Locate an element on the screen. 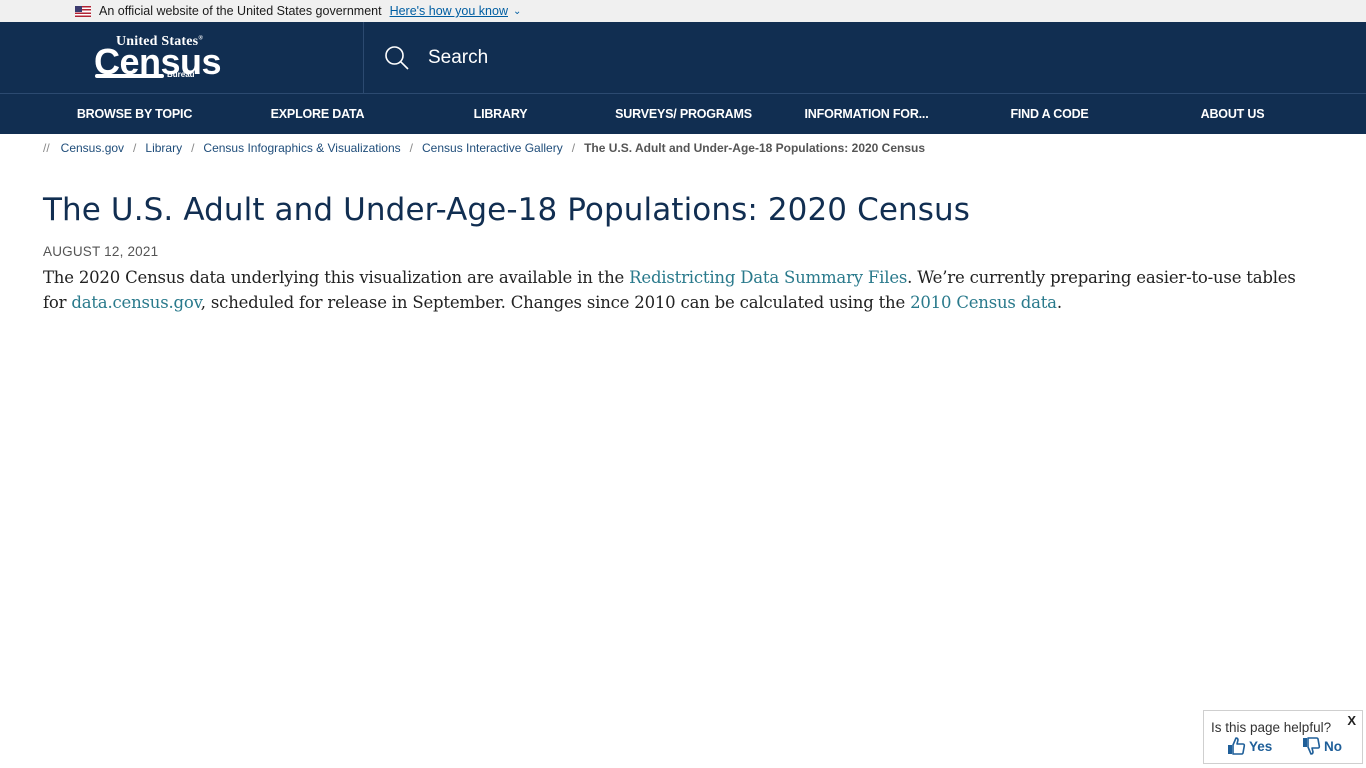 This screenshot has width=1366, height=768. nav-about-us: ABOUT US is located at coordinates (1232, 114).